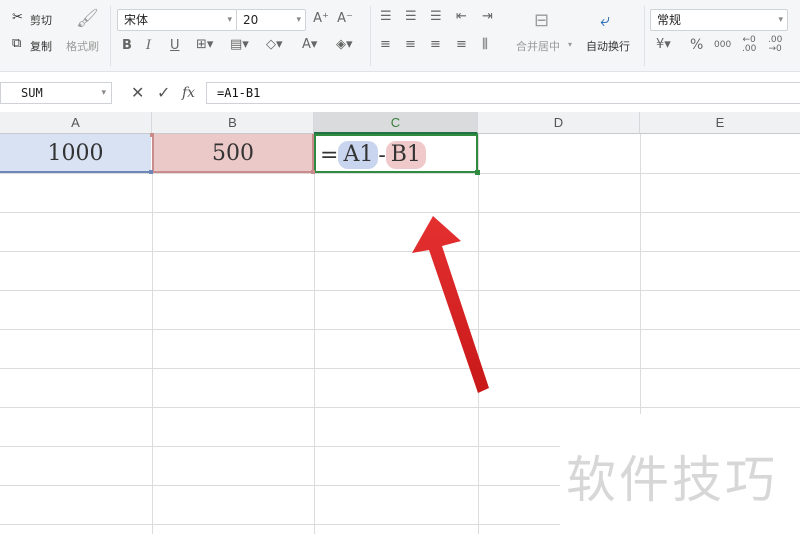 Image resolution: width=800 pixels, height=534 pixels. Describe the element at coordinates (672, 480) in the screenshot. I see `watermark: 软件技巧` at that location.